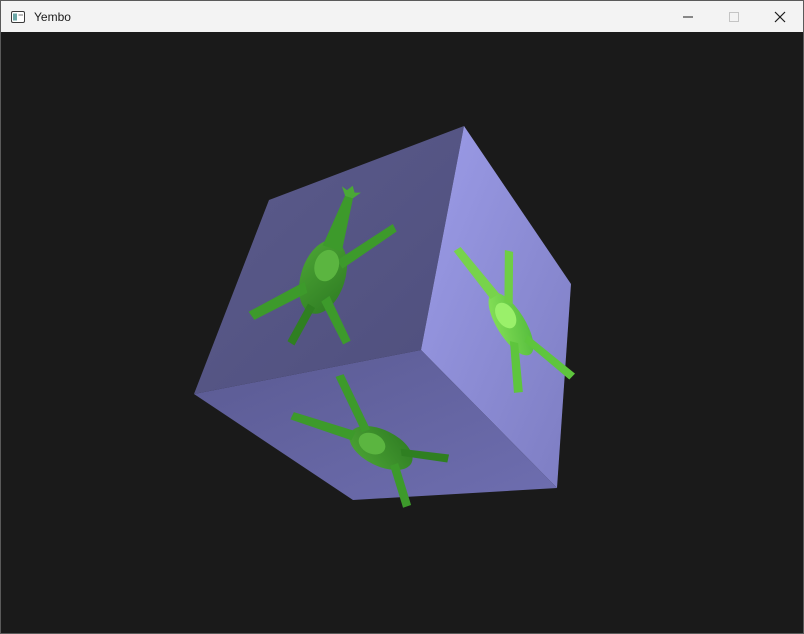  I want to click on window-title: Yembo, so click(52, 16).